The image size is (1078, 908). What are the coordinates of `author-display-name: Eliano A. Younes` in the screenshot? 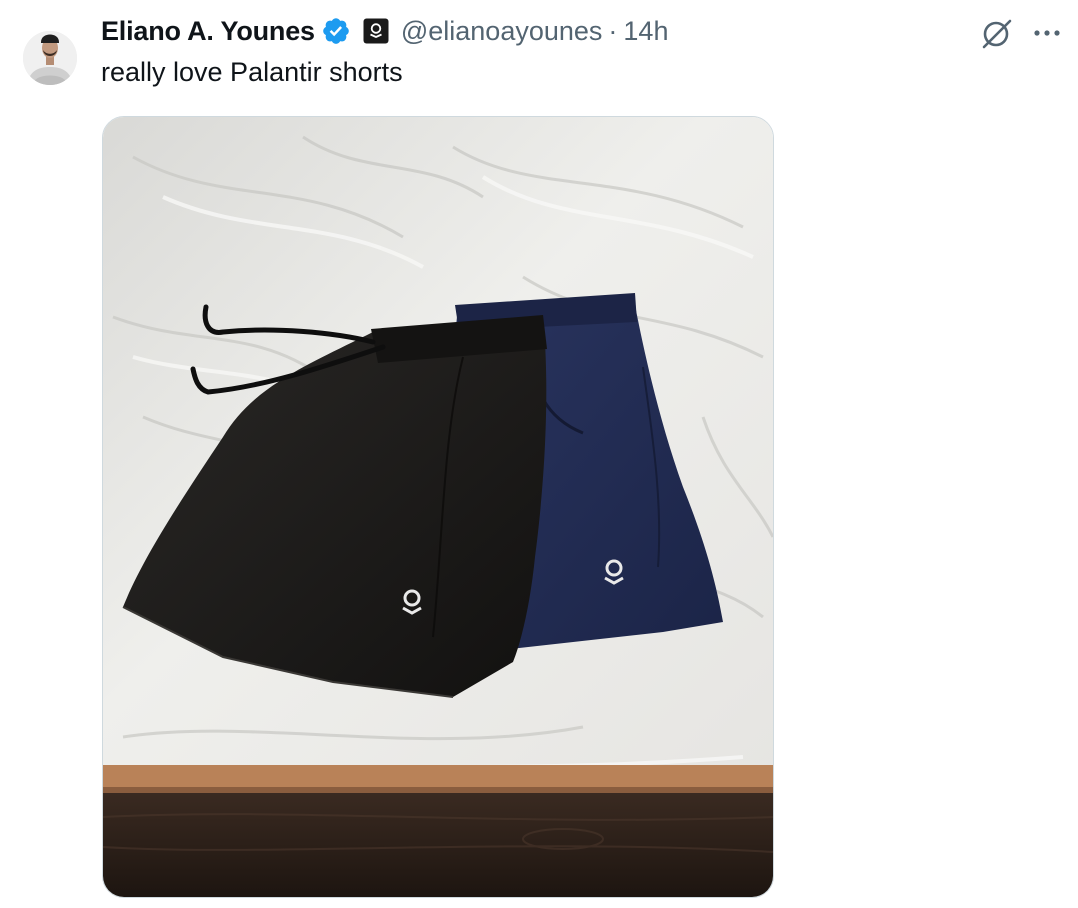 It's located at (208, 31).